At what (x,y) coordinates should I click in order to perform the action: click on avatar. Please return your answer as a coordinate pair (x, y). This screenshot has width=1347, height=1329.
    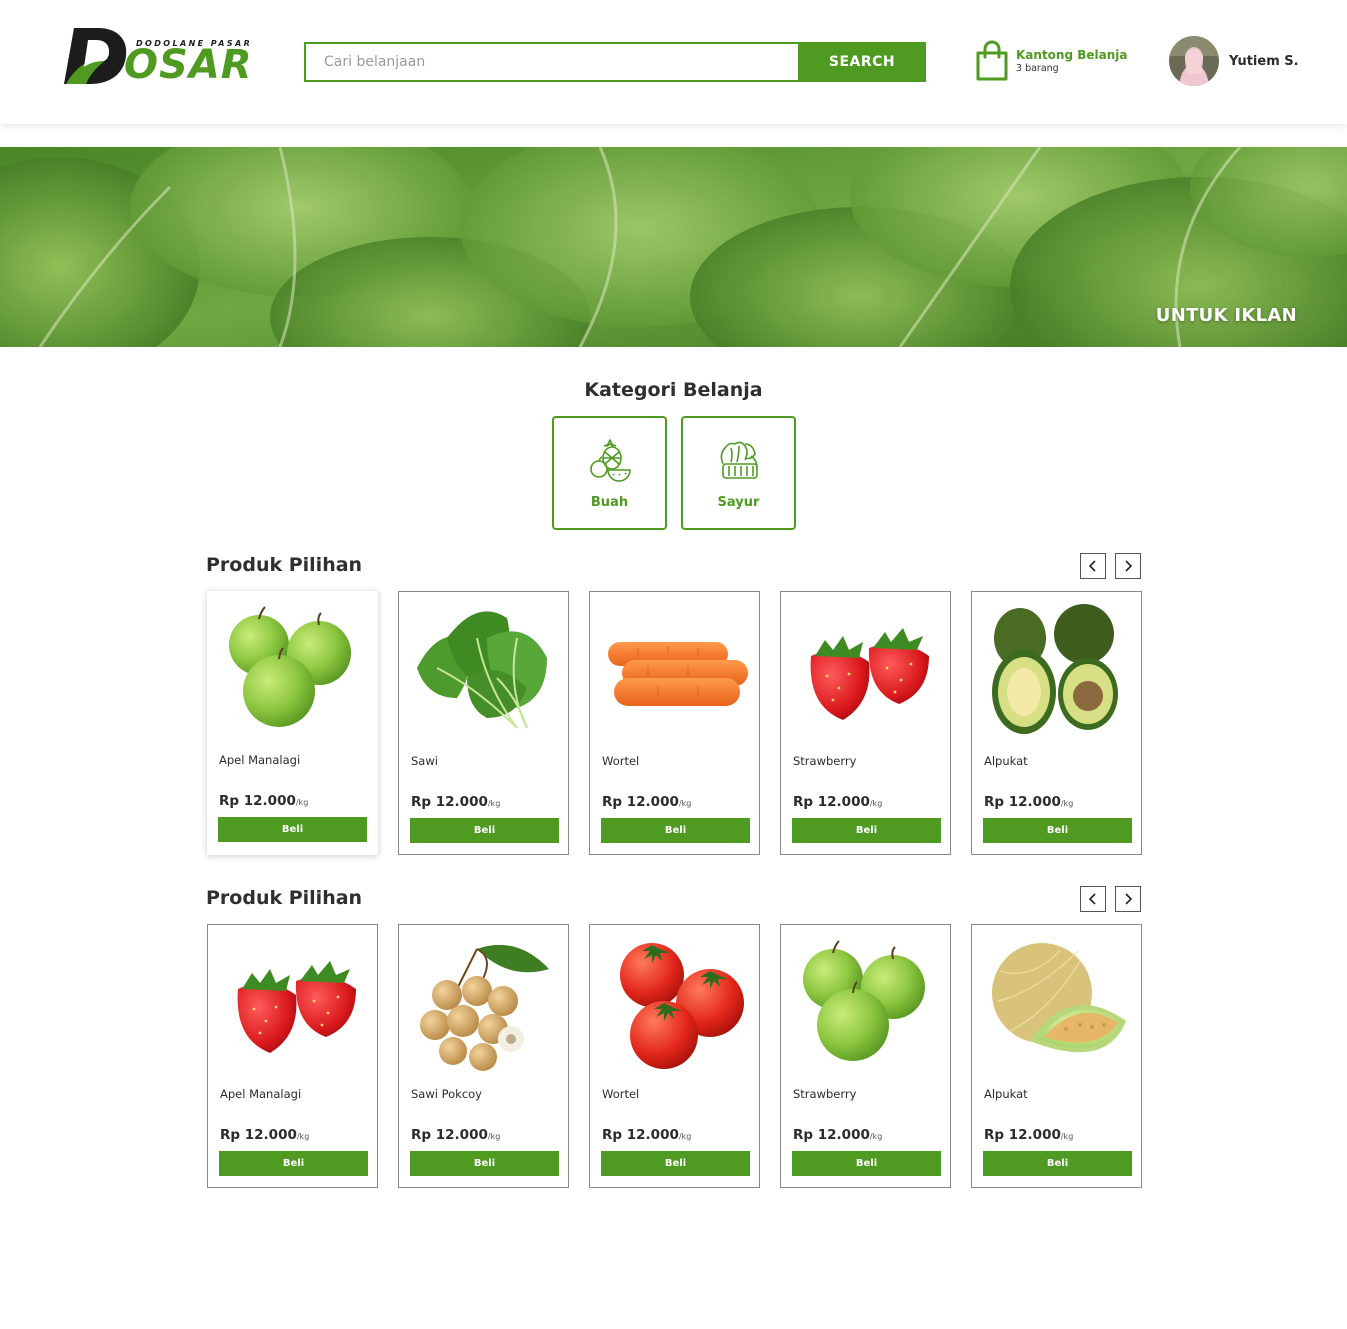
    Looking at the image, I should click on (1194, 61).